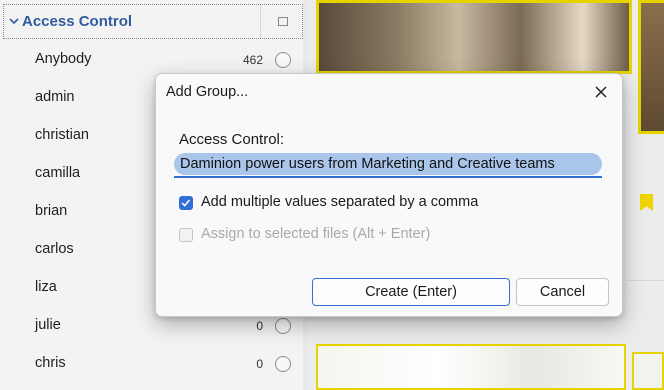 The height and width of the screenshot is (390, 664). What do you see at coordinates (50, 363) in the screenshot?
I see `user-name: chris` at bounding box center [50, 363].